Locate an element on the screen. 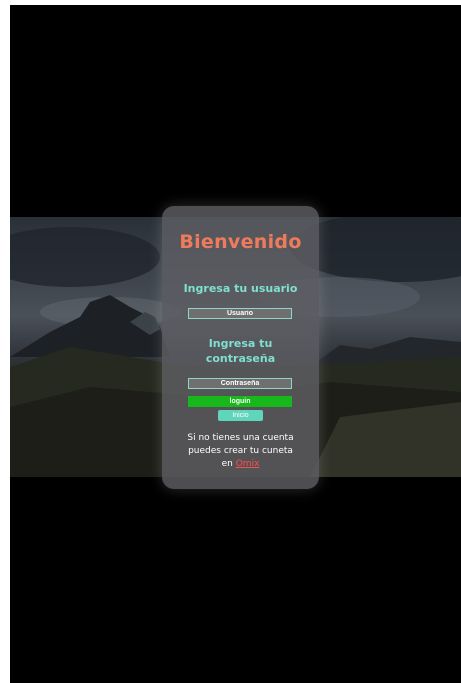 This screenshot has width=461, height=683. username-input is located at coordinates (240, 313).